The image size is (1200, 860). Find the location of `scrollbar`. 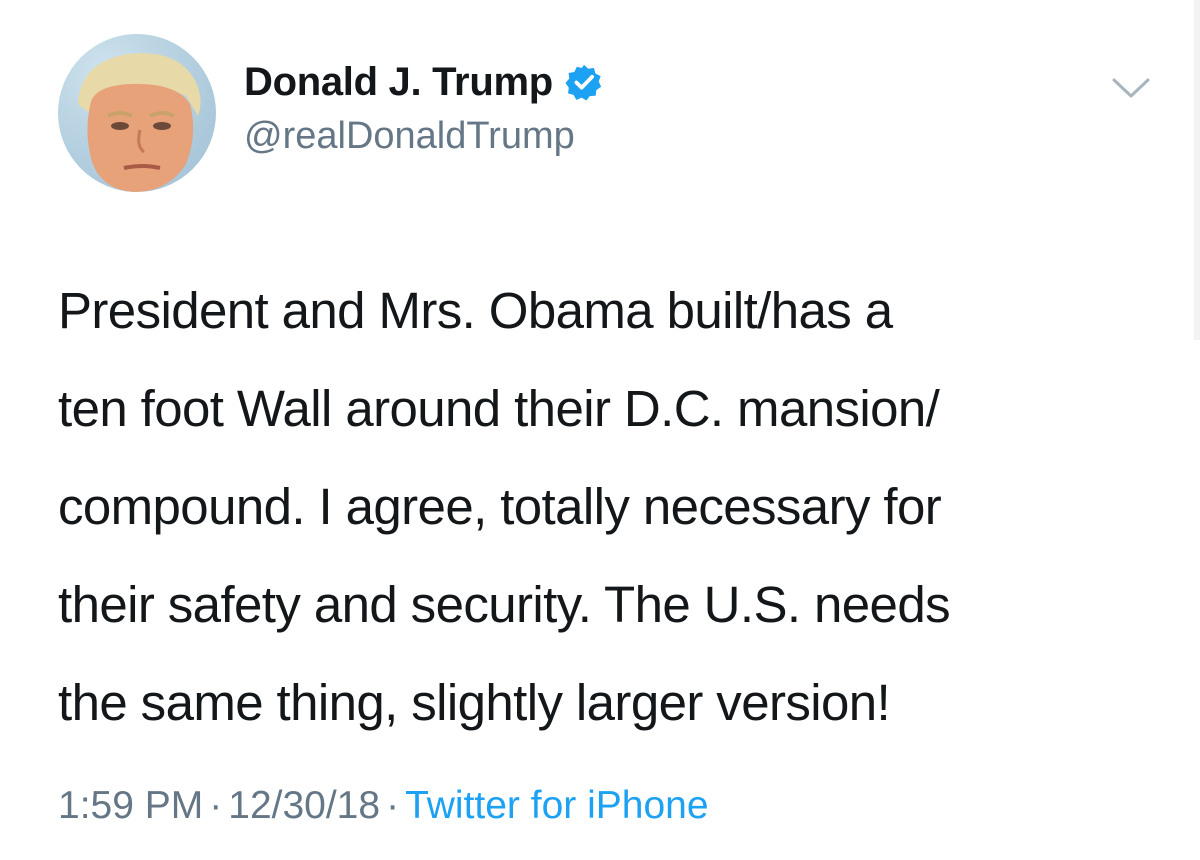

scrollbar is located at coordinates (1197, 170).